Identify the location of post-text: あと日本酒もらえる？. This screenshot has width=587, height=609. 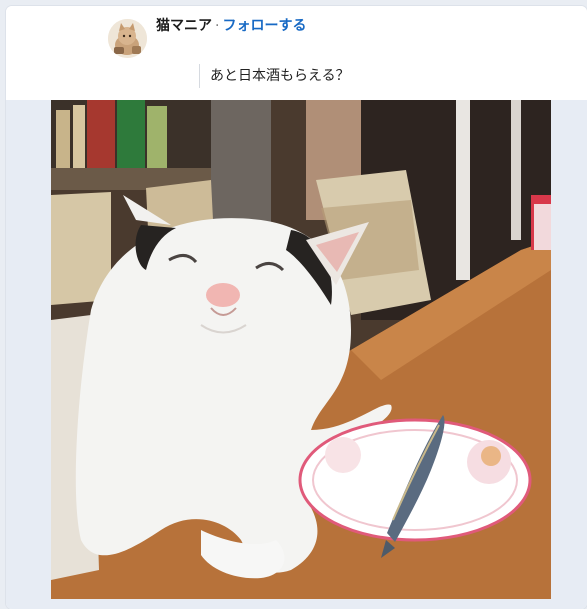
(274, 76).